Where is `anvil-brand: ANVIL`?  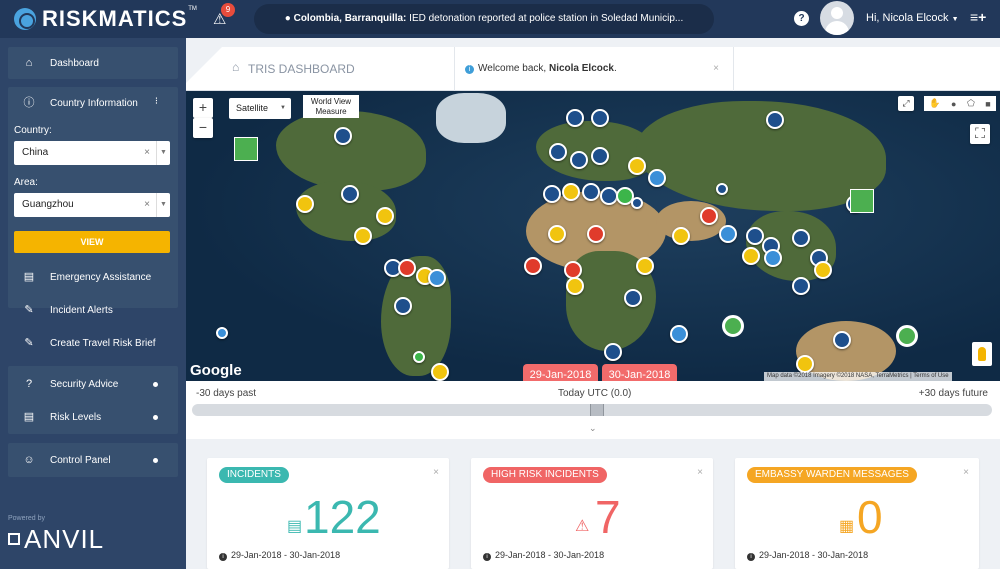 anvil-brand: ANVIL is located at coordinates (64, 539).